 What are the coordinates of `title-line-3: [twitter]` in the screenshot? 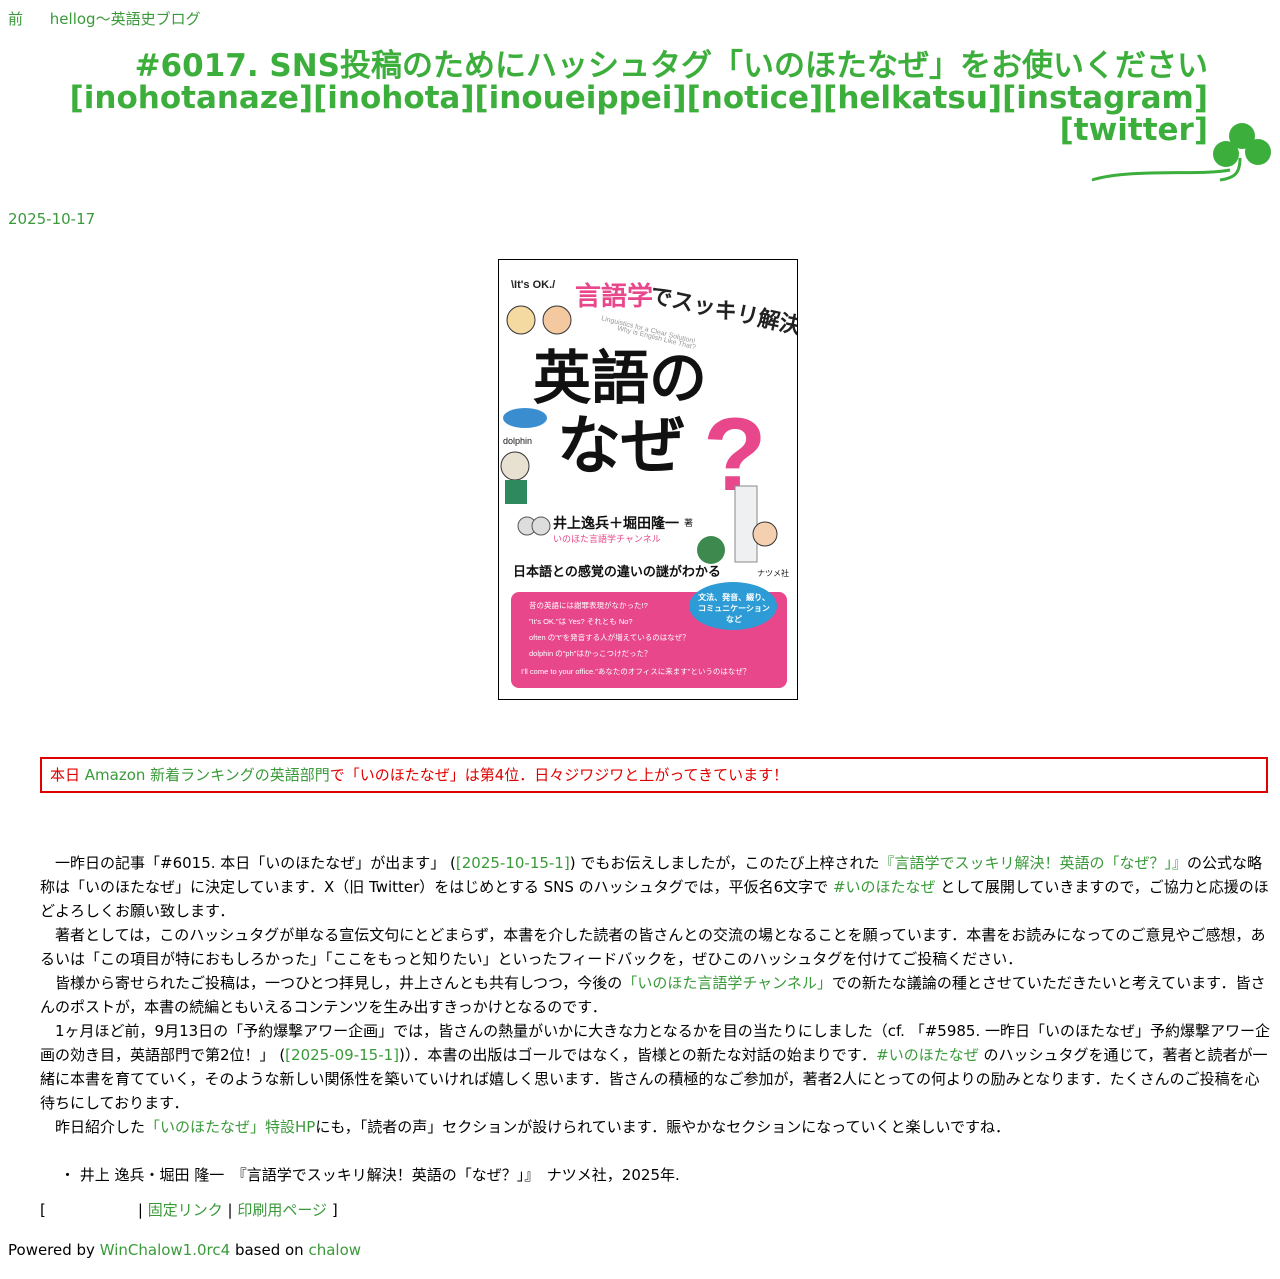 It's located at (1133, 130).